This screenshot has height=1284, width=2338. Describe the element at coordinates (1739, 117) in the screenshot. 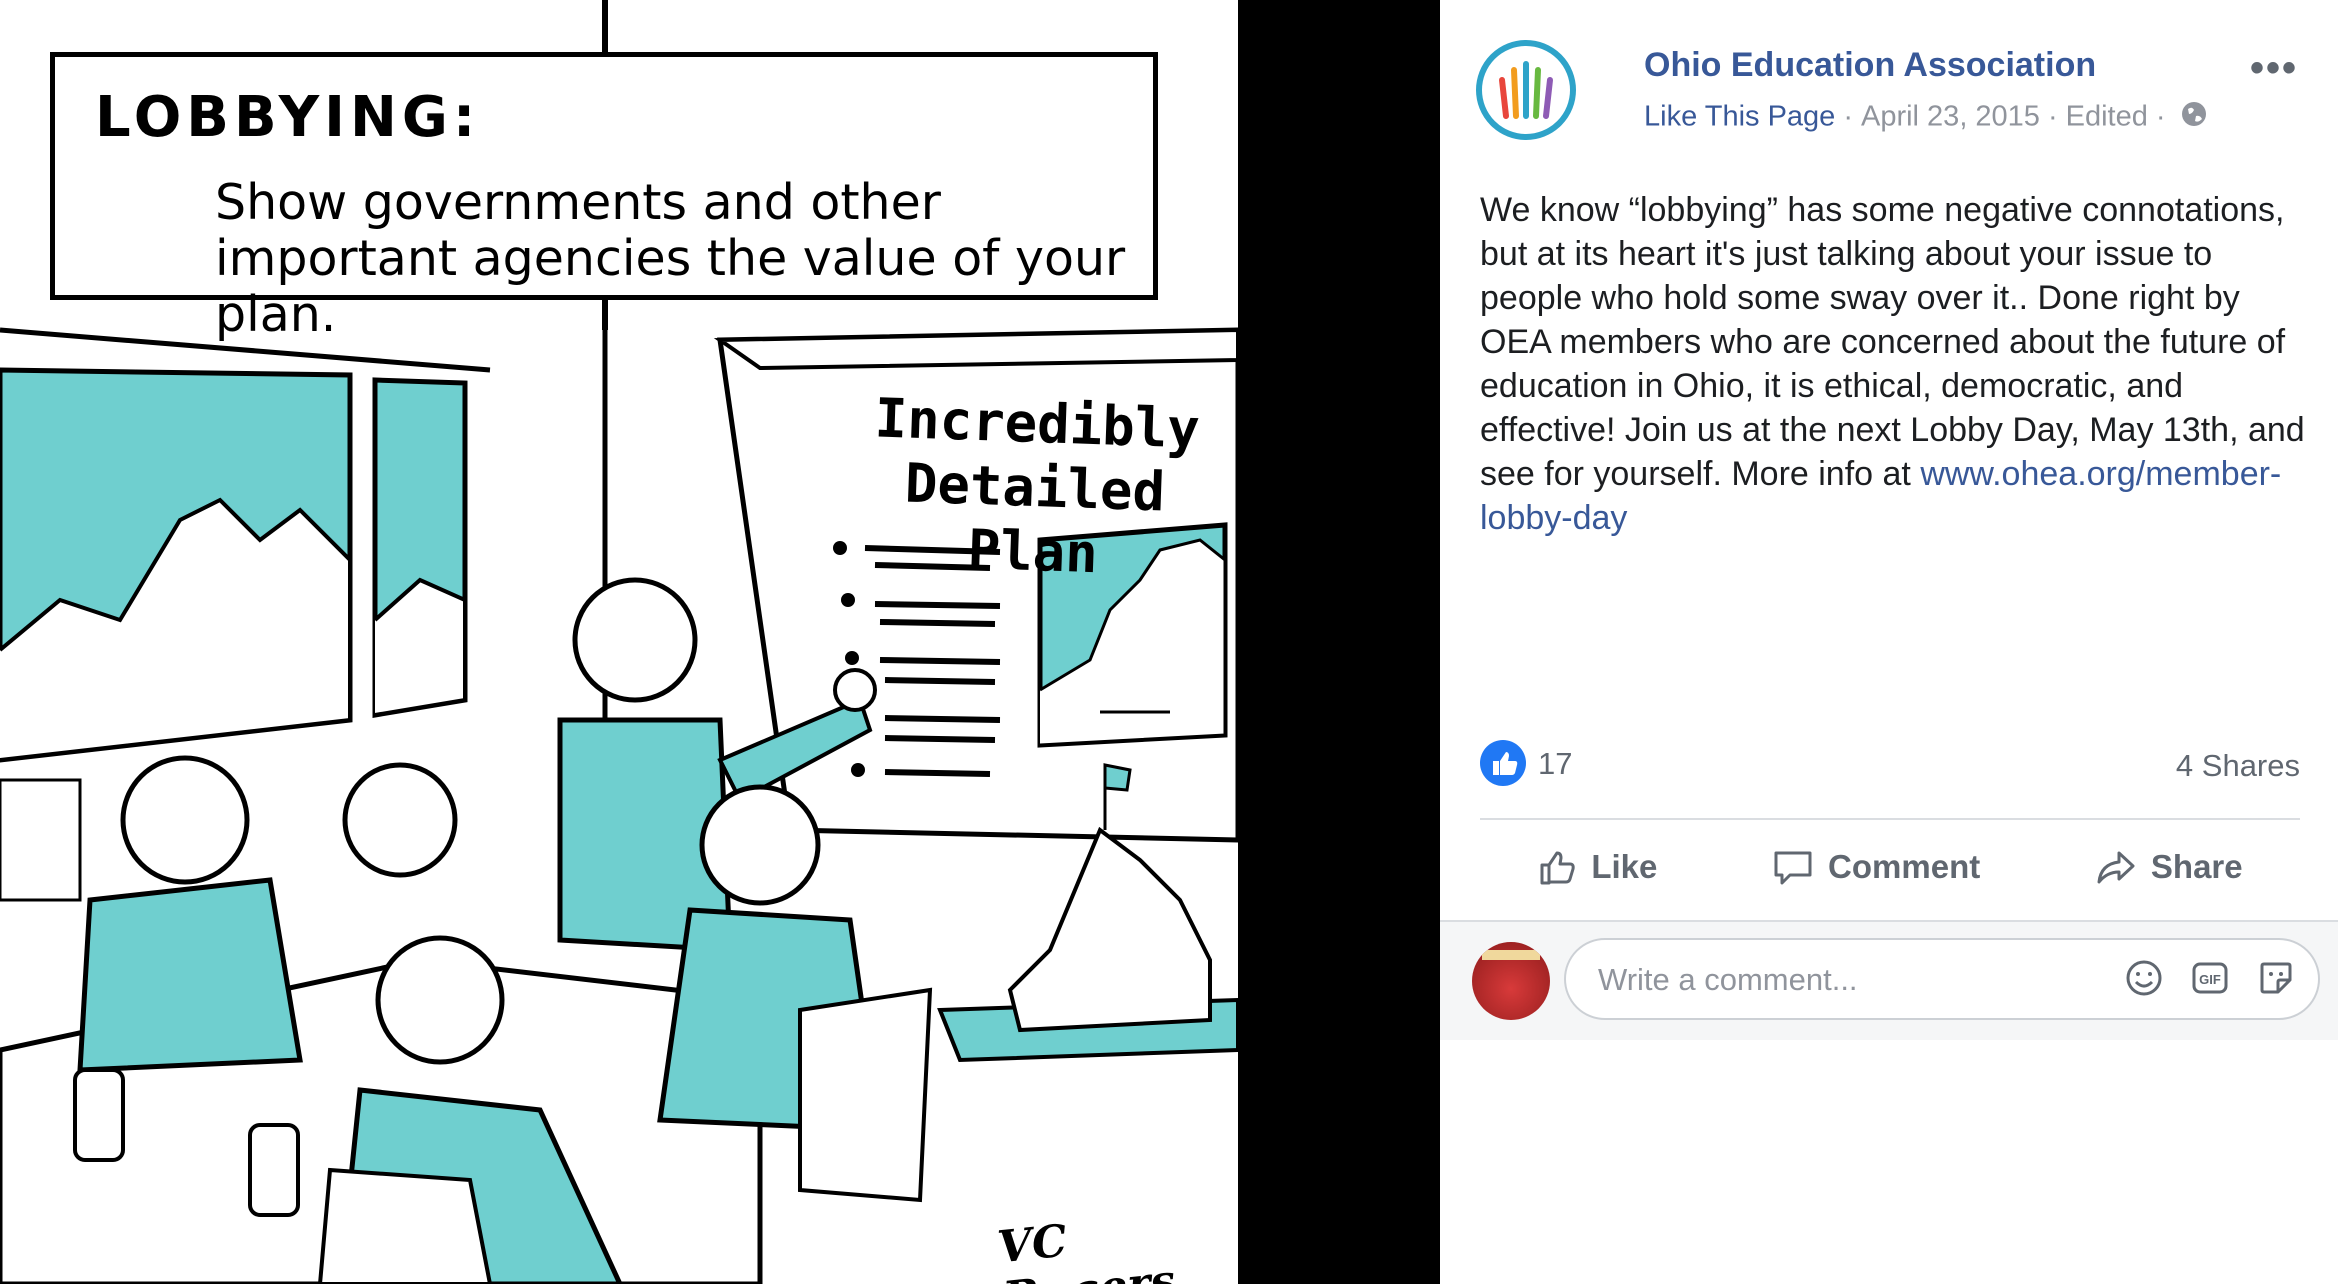

I see `like-this-page-link: Like This Page` at that location.